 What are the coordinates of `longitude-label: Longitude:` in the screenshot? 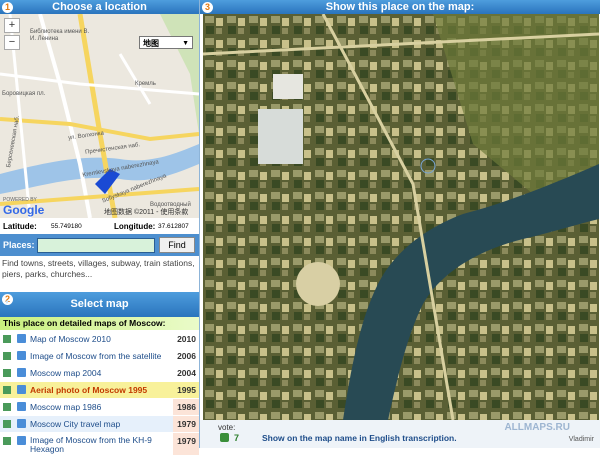 It's located at (135, 226).